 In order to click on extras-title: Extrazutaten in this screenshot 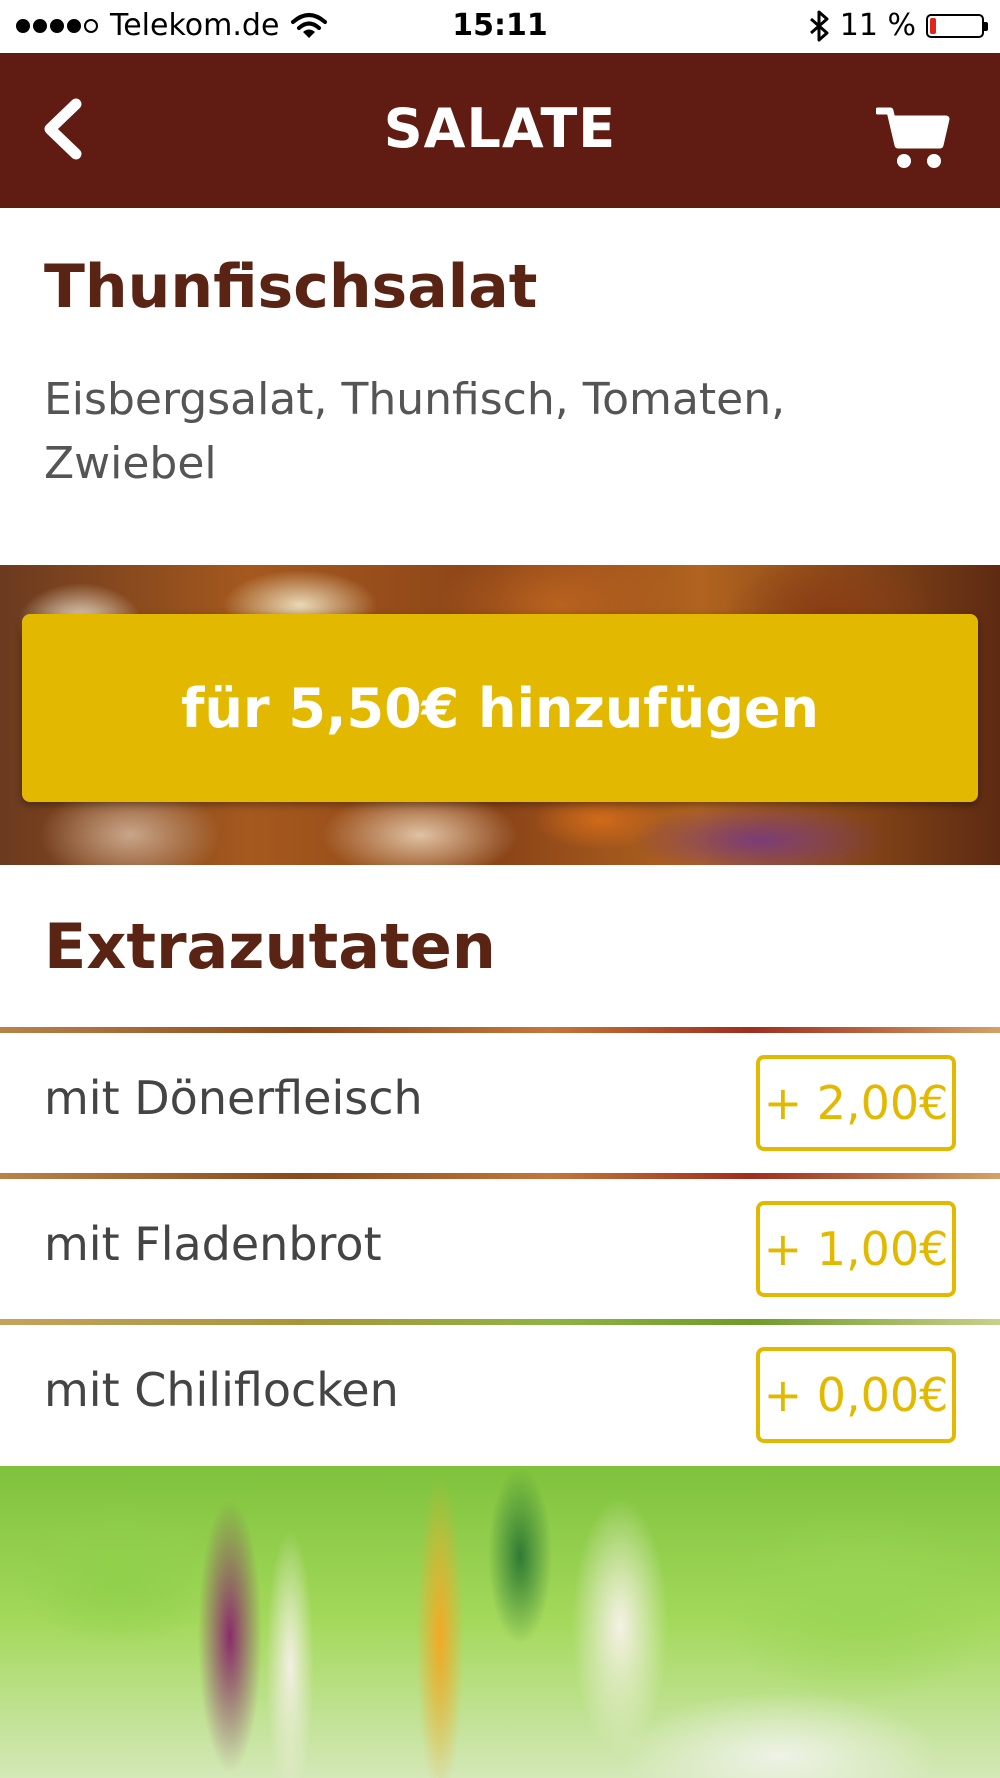, I will do `click(270, 946)`.